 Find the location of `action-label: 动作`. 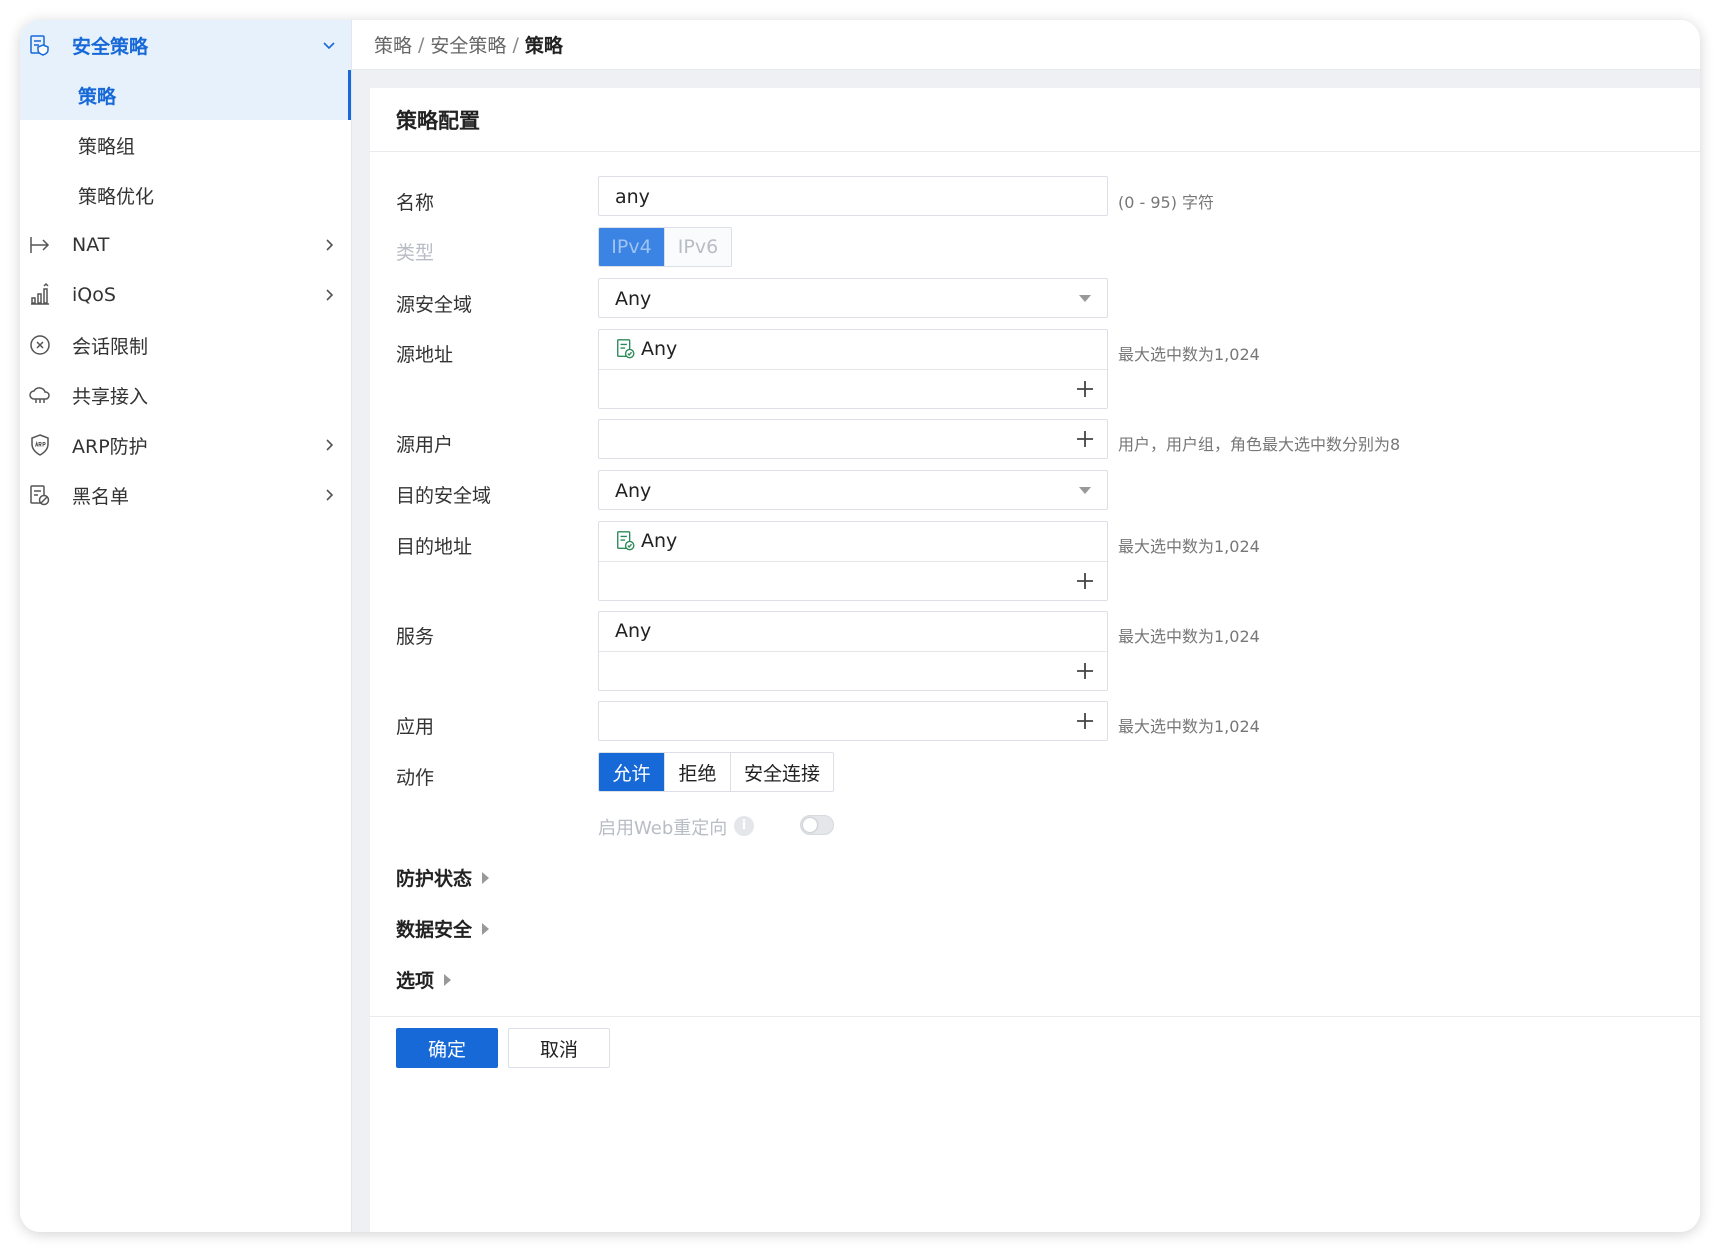

action-label: 动作 is located at coordinates (415, 778).